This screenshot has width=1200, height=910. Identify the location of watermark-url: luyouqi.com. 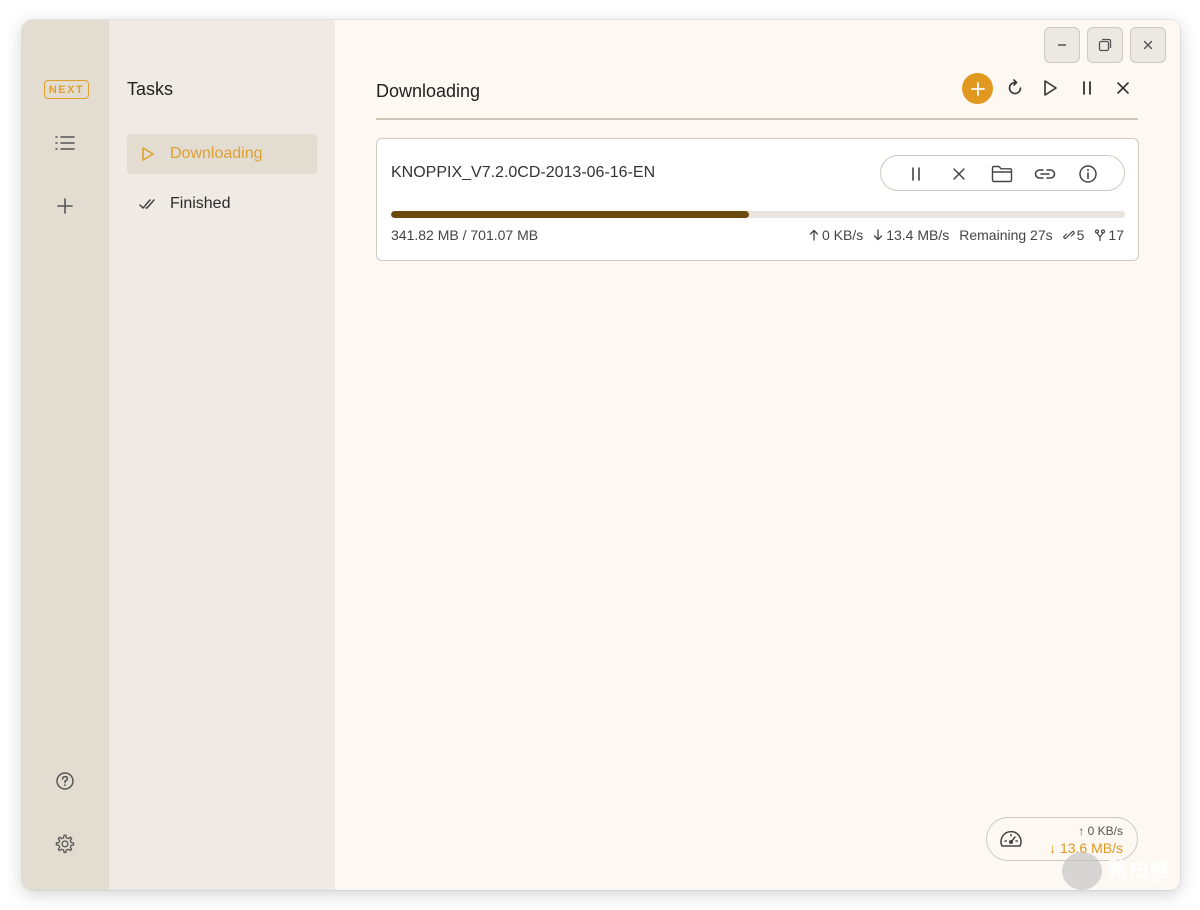
(1137, 882).